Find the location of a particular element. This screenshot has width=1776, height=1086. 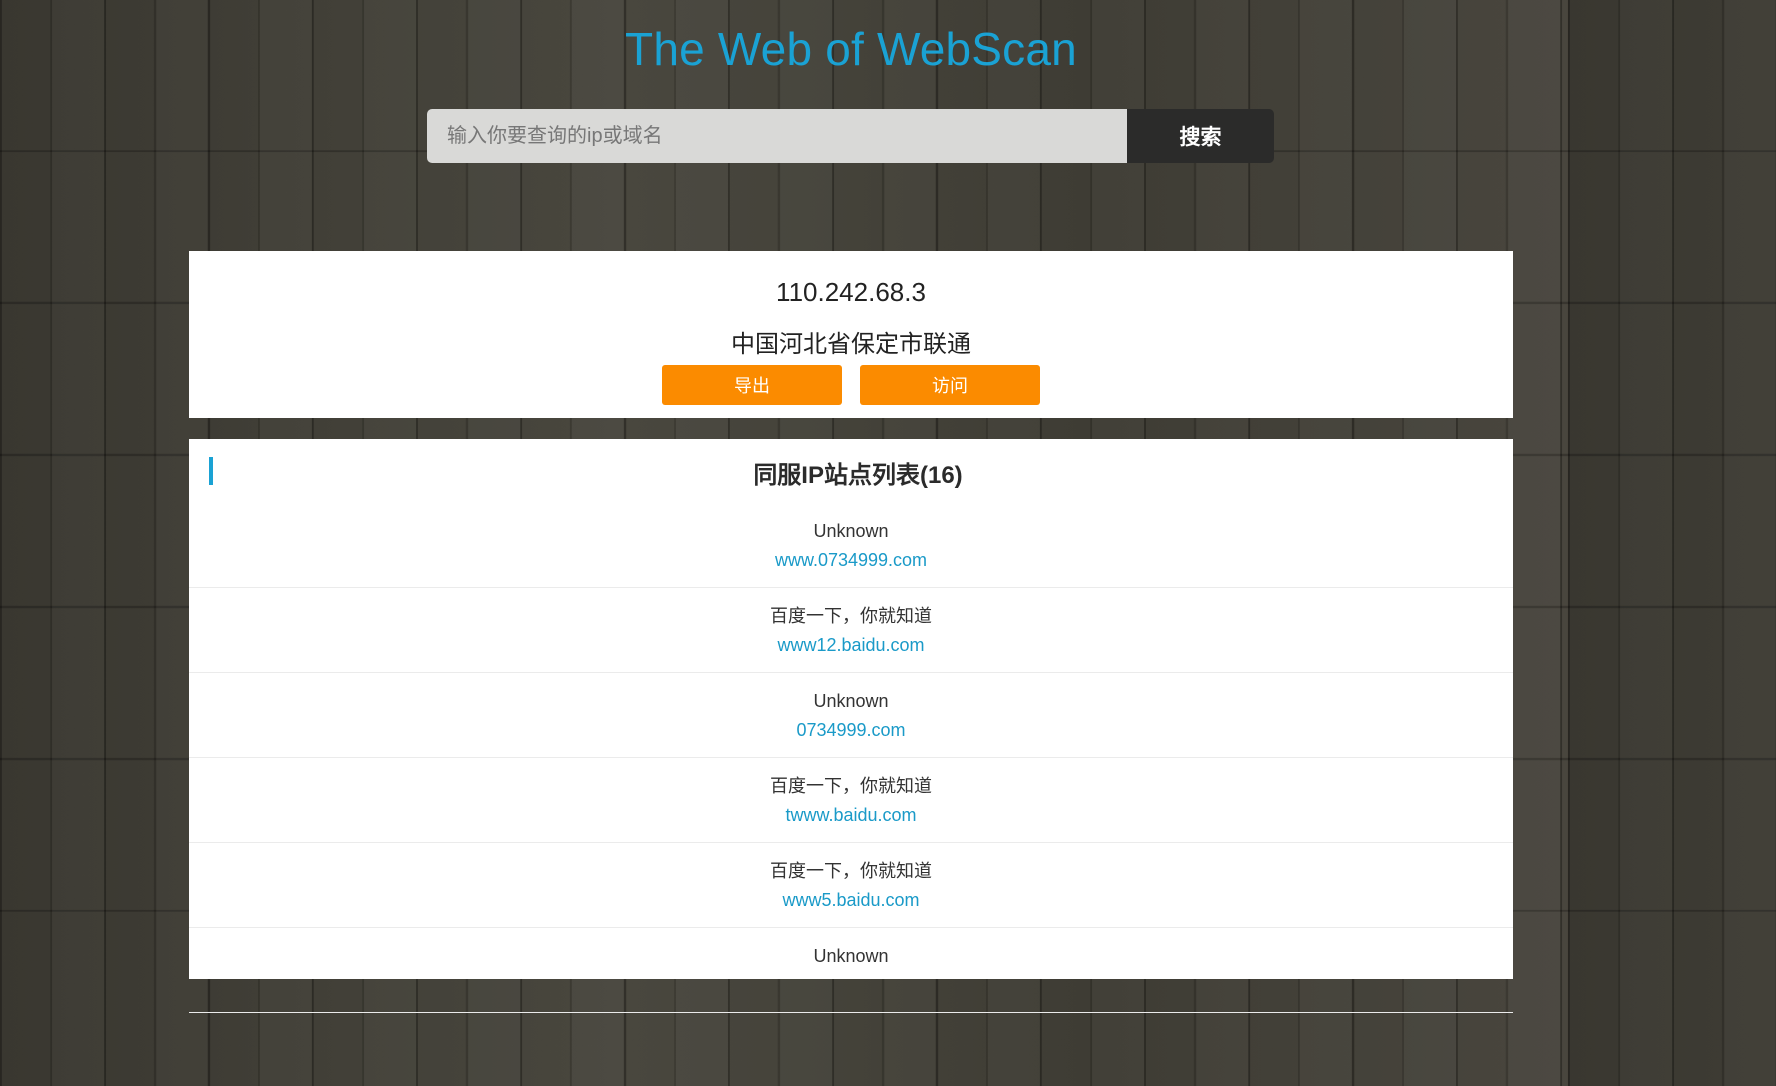

ip-info-panel: 110.242.68.3 中国河北省保定市联通 导出 访问 is located at coordinates (851, 334).